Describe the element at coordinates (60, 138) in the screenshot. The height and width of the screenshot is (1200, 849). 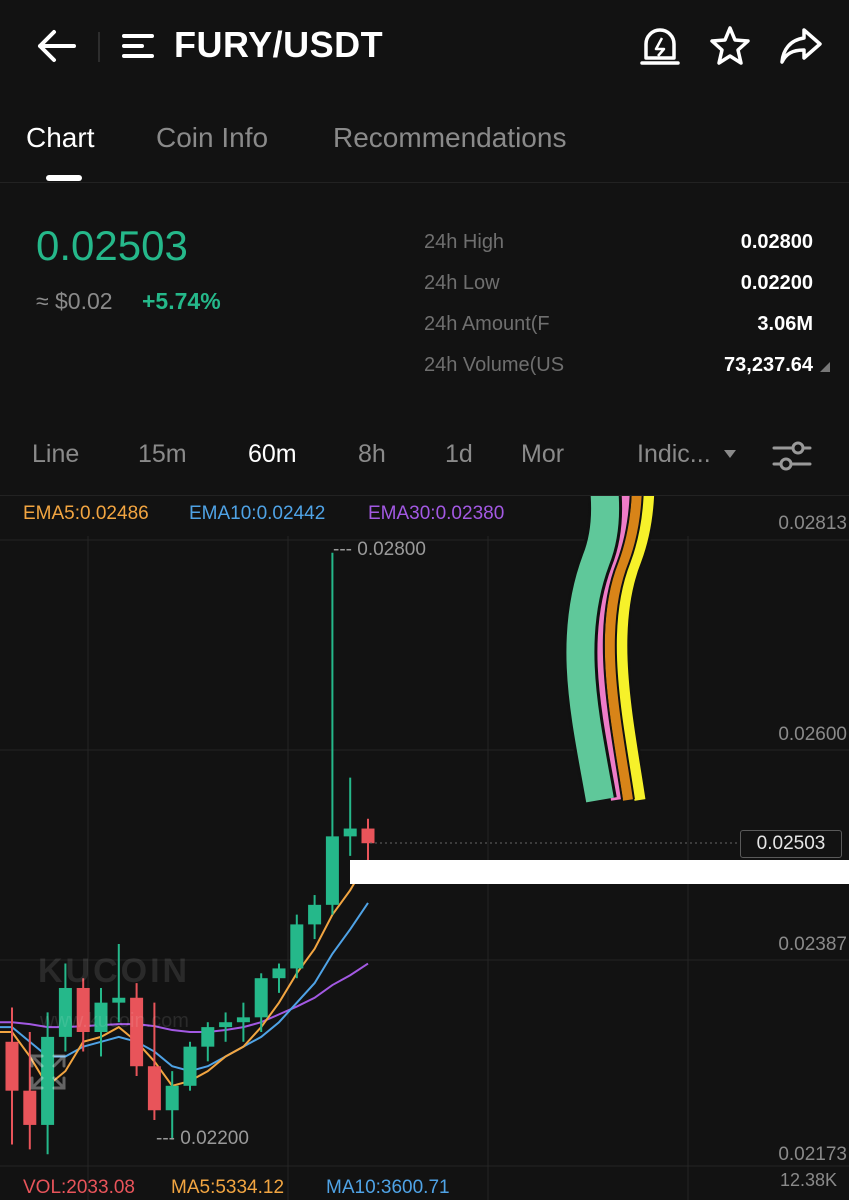
I see `tab-chart: Chart` at that location.